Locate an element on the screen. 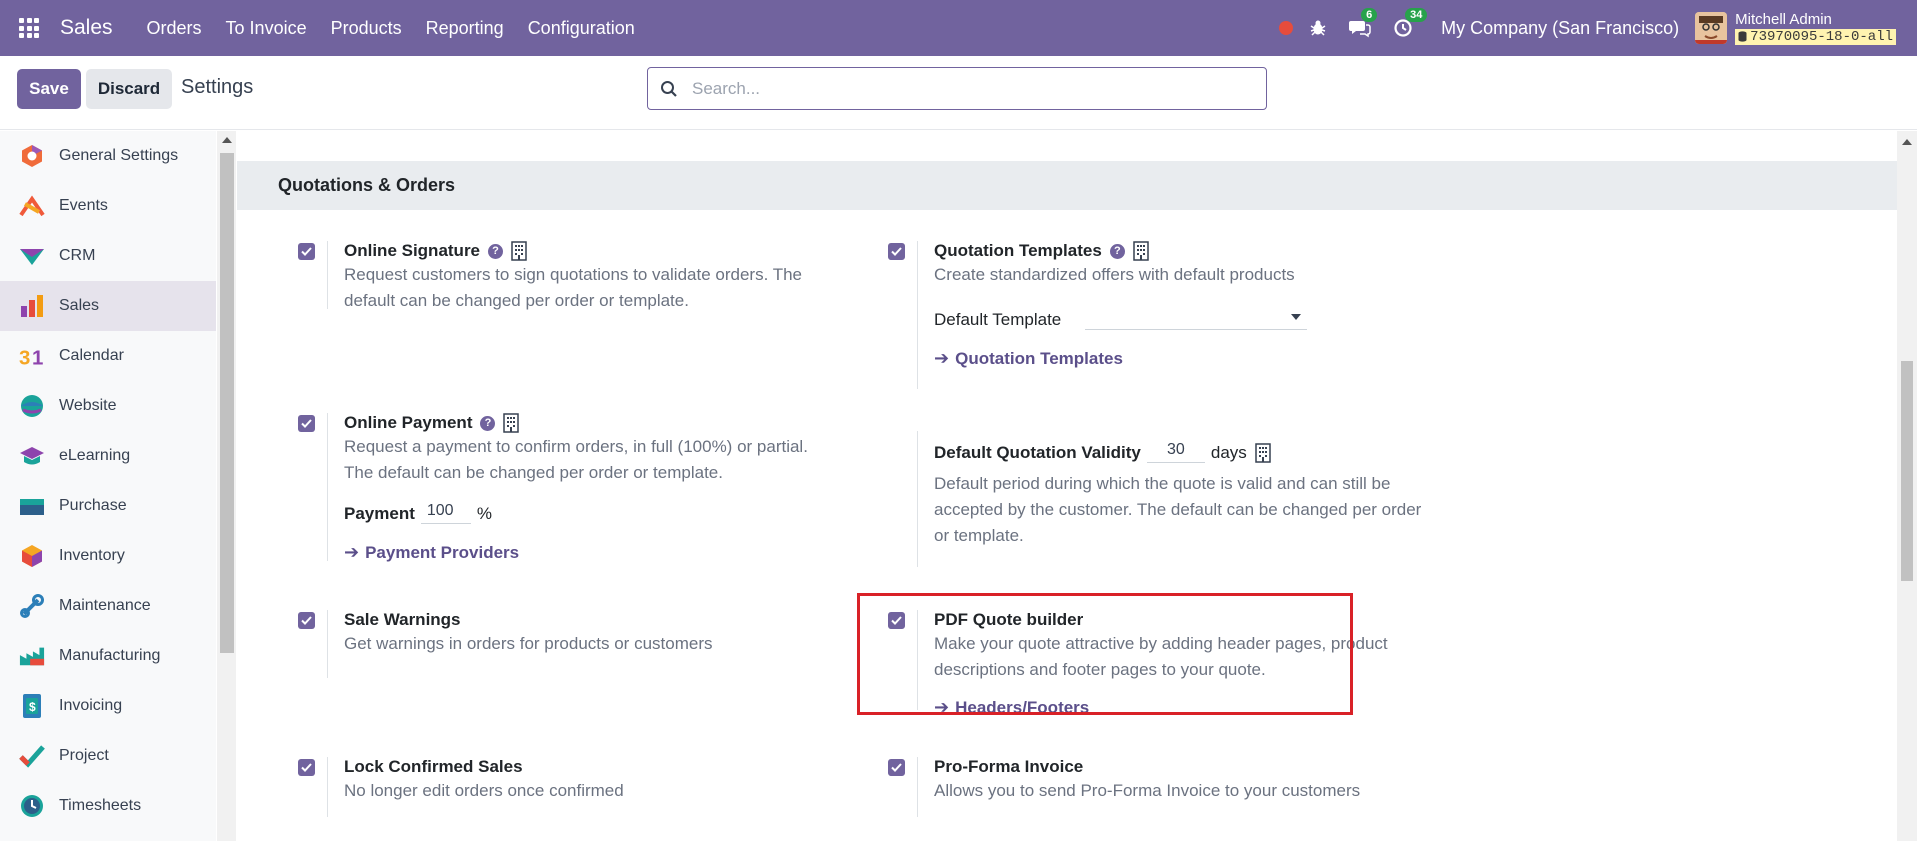 The height and width of the screenshot is (841, 1917). general-settings-icon is located at coordinates (32, 156).